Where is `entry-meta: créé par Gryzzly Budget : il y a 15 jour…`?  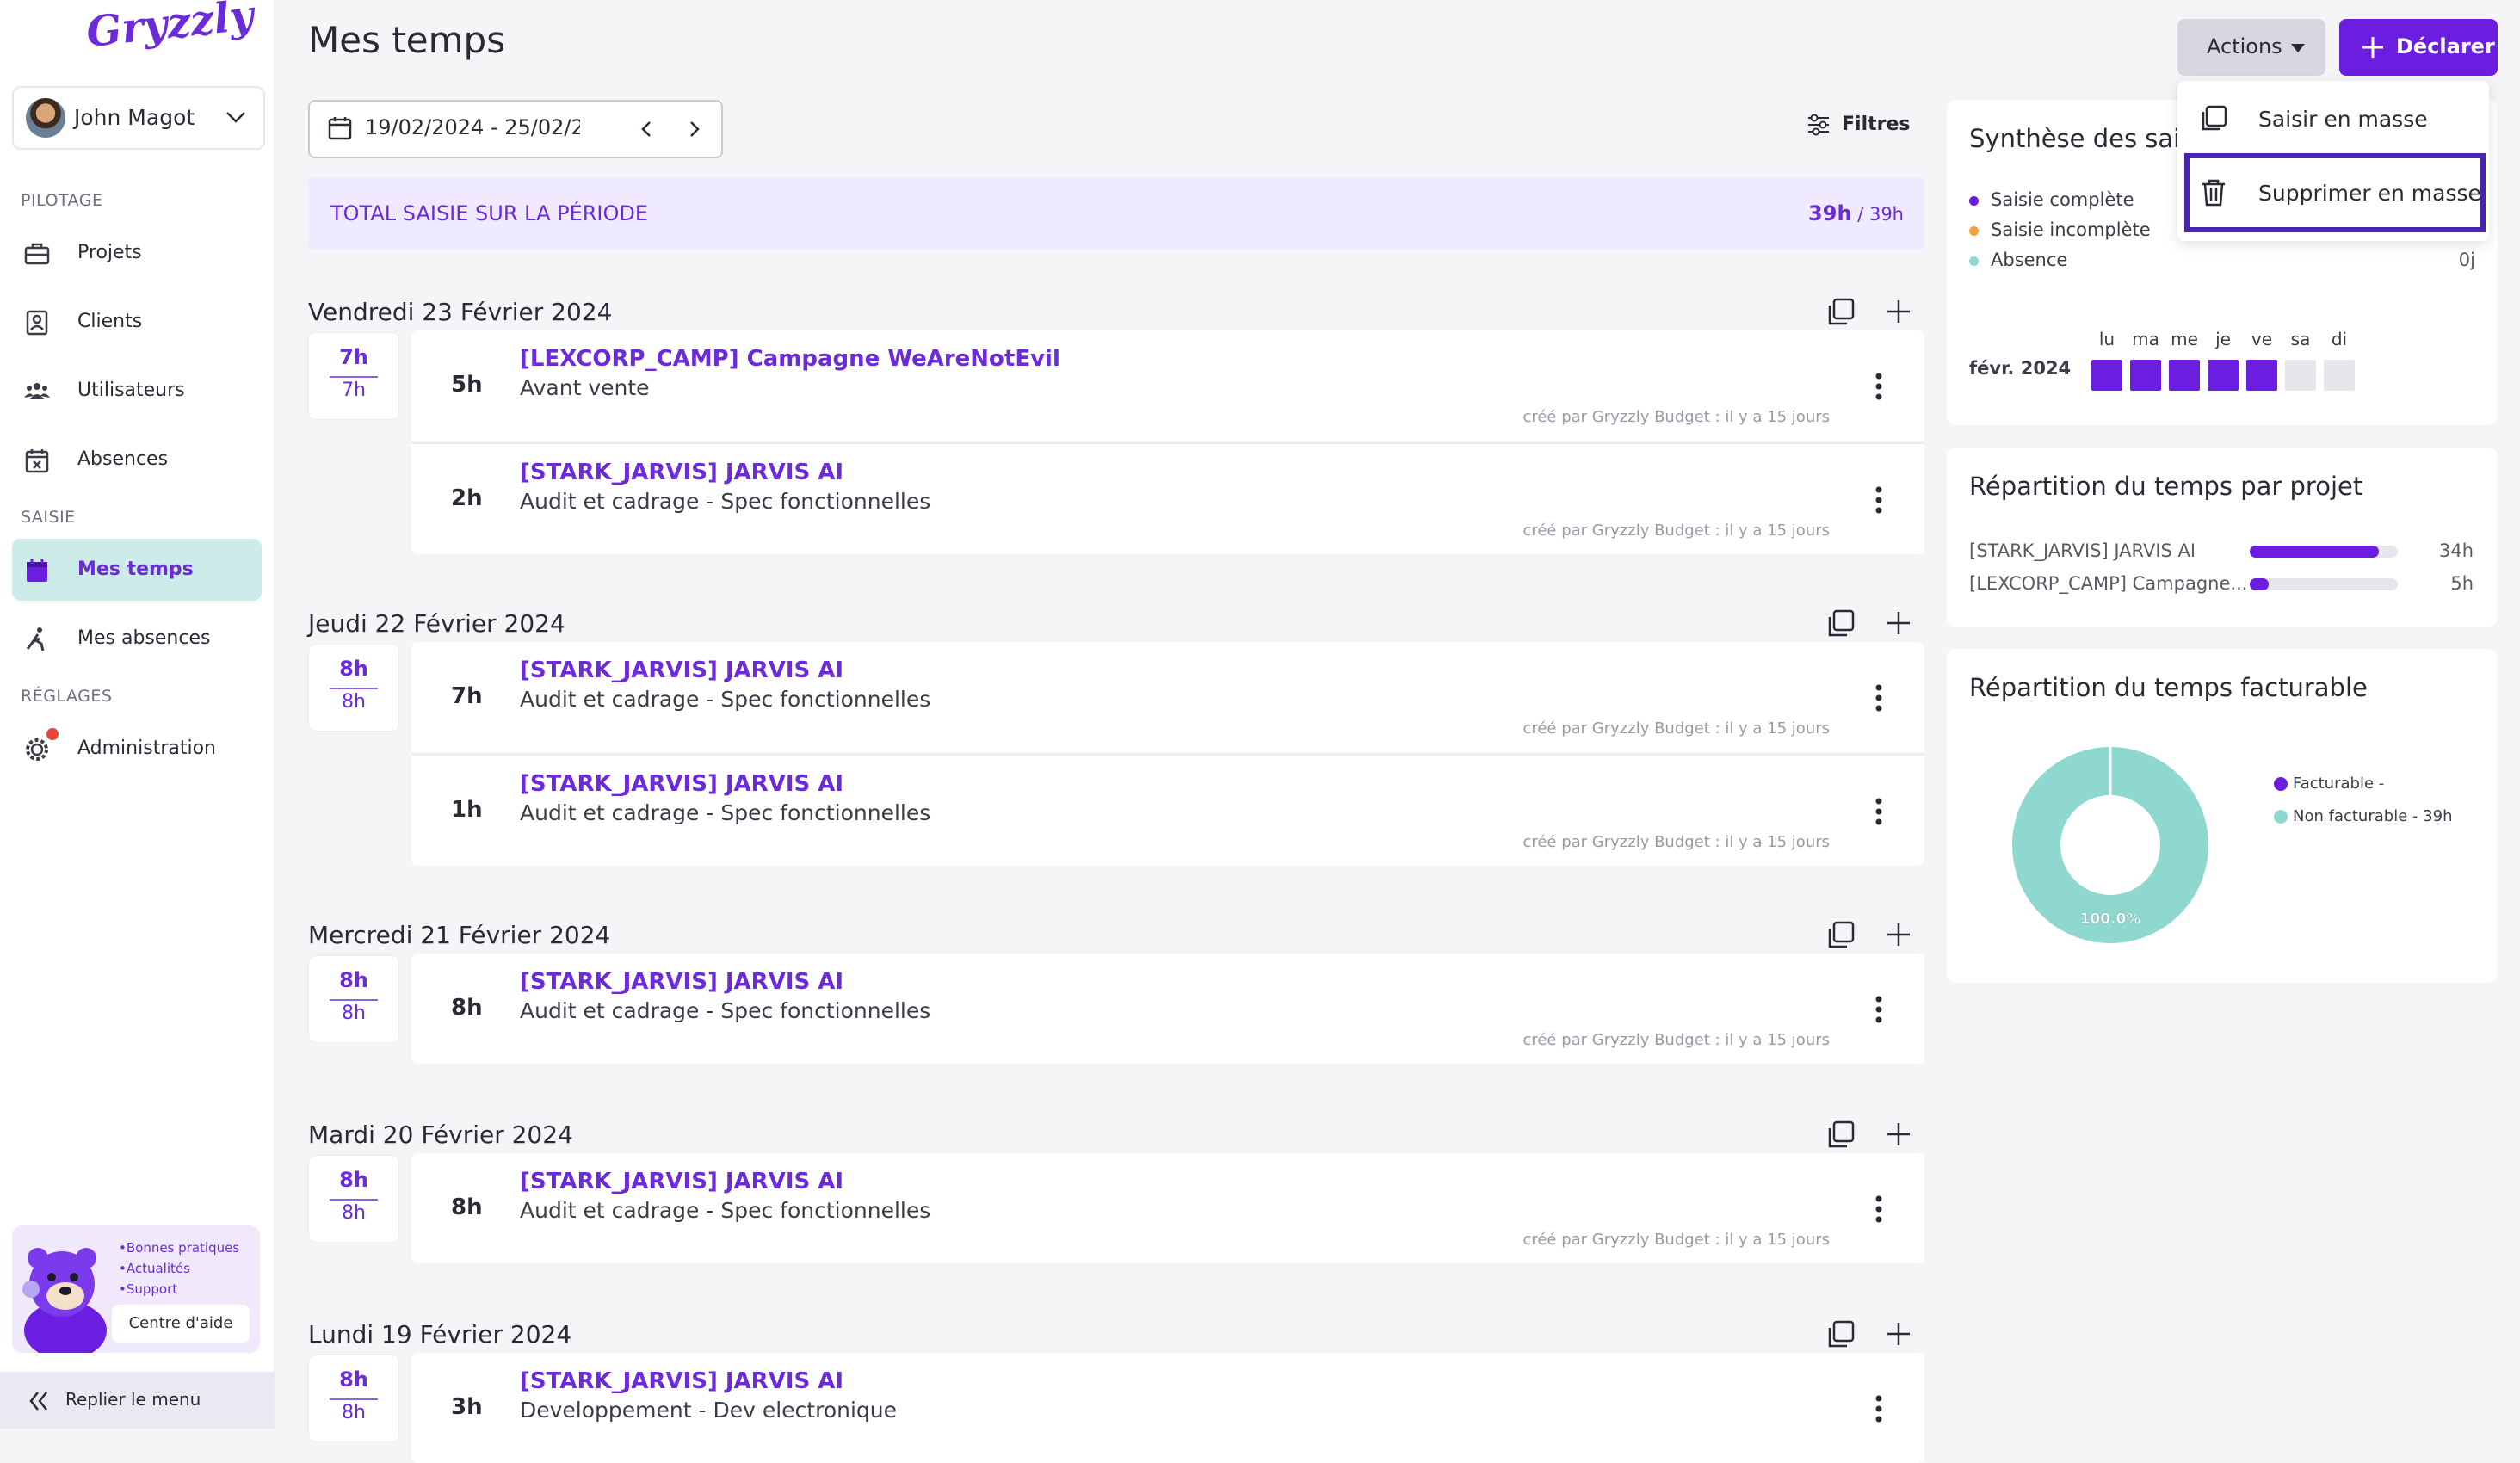
entry-meta: créé par Gryzzly Budget : il y a 15 jour… is located at coordinates (1676, 1240).